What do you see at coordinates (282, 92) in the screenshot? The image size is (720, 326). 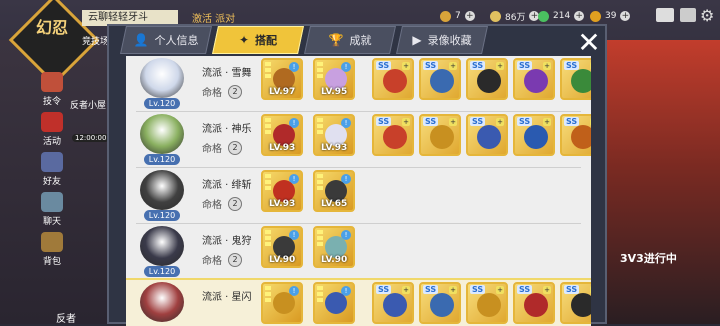 I see `card-level: LV.97` at bounding box center [282, 92].